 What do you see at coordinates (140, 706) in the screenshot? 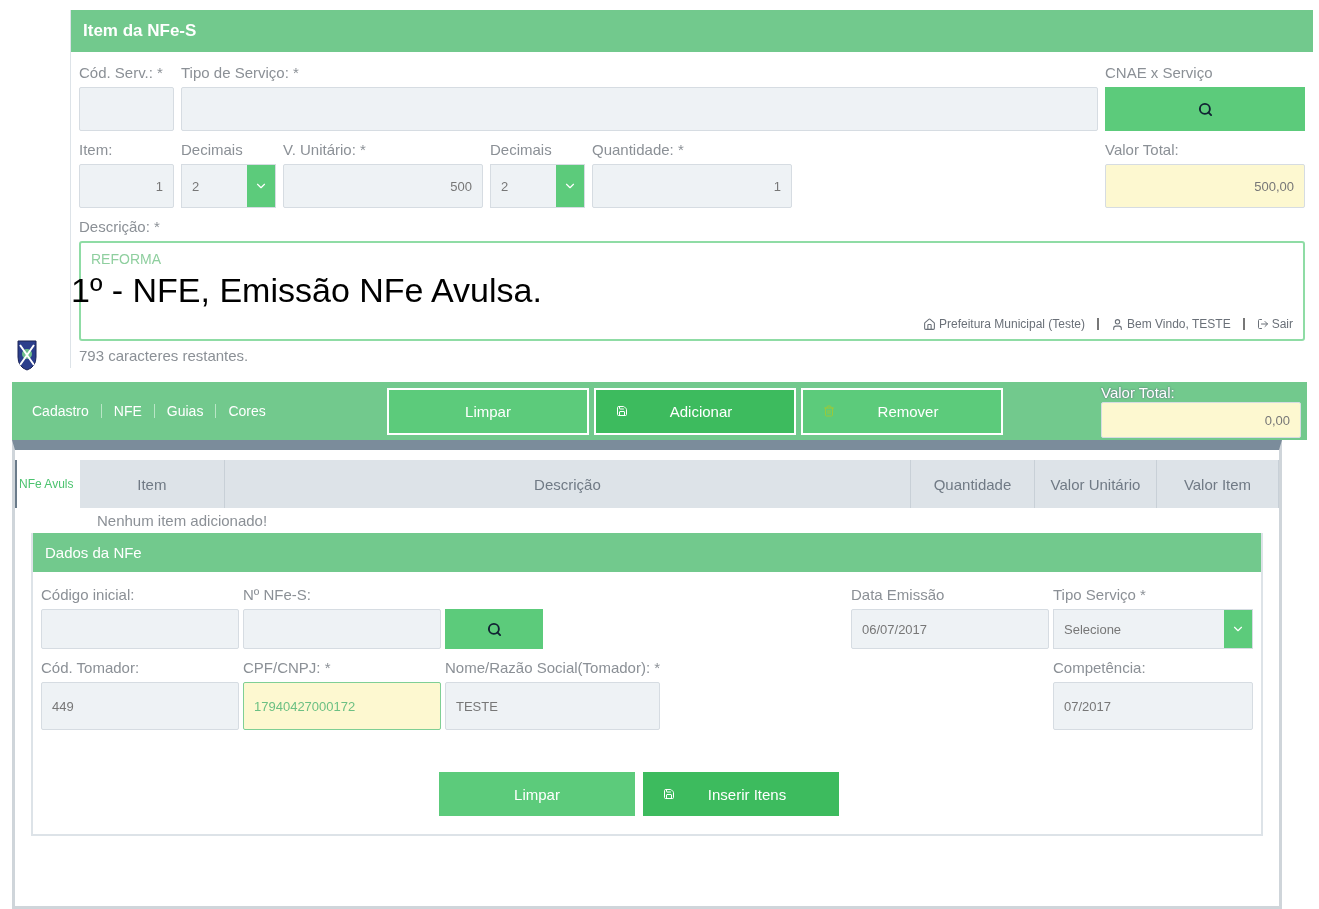
I see `input-field: 449` at bounding box center [140, 706].